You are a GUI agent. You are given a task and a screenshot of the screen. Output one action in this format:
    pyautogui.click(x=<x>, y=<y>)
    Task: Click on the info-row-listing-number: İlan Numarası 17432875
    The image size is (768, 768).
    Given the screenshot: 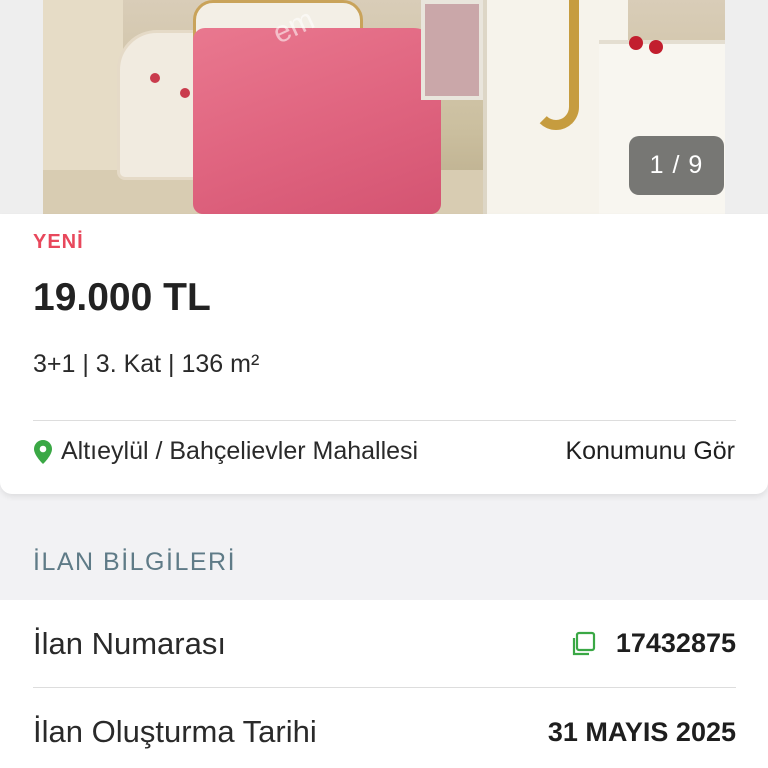 What is the action you would take?
    pyautogui.click(x=384, y=644)
    